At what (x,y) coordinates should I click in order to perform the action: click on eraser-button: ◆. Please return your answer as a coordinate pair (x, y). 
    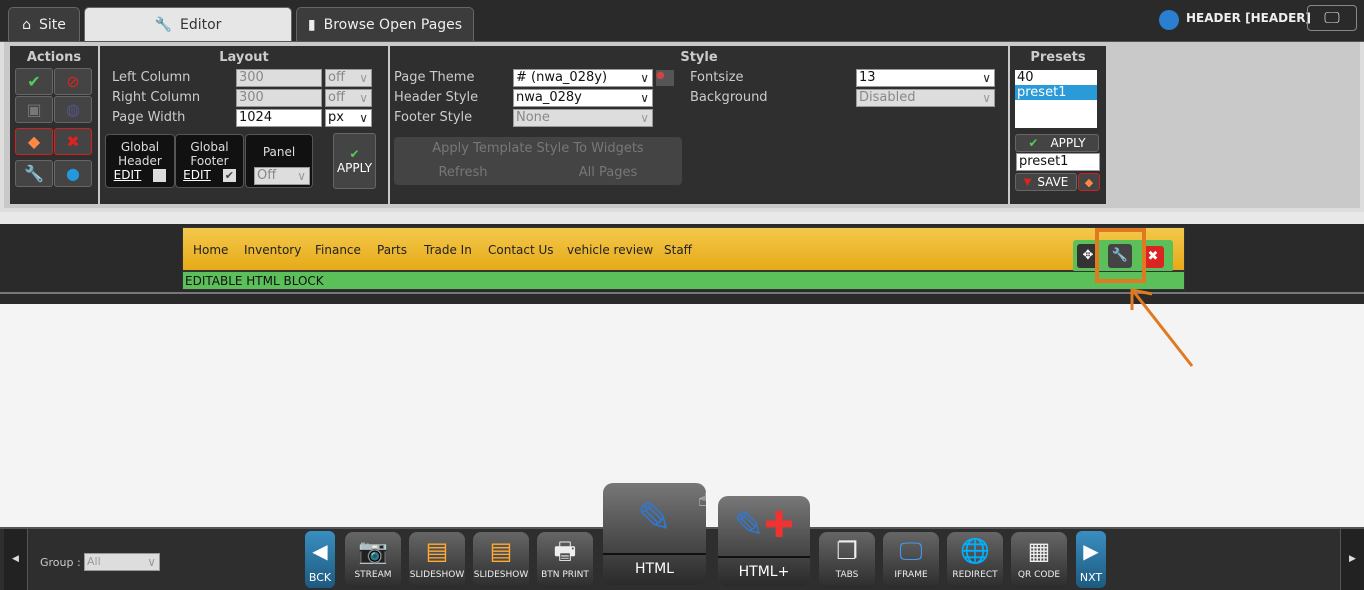
    Looking at the image, I should click on (34, 141).